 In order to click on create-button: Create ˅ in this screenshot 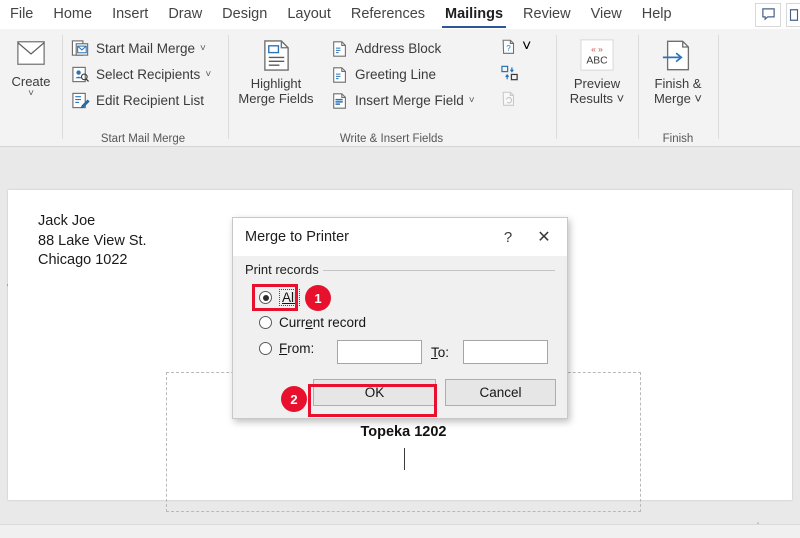, I will do `click(34, 66)`.